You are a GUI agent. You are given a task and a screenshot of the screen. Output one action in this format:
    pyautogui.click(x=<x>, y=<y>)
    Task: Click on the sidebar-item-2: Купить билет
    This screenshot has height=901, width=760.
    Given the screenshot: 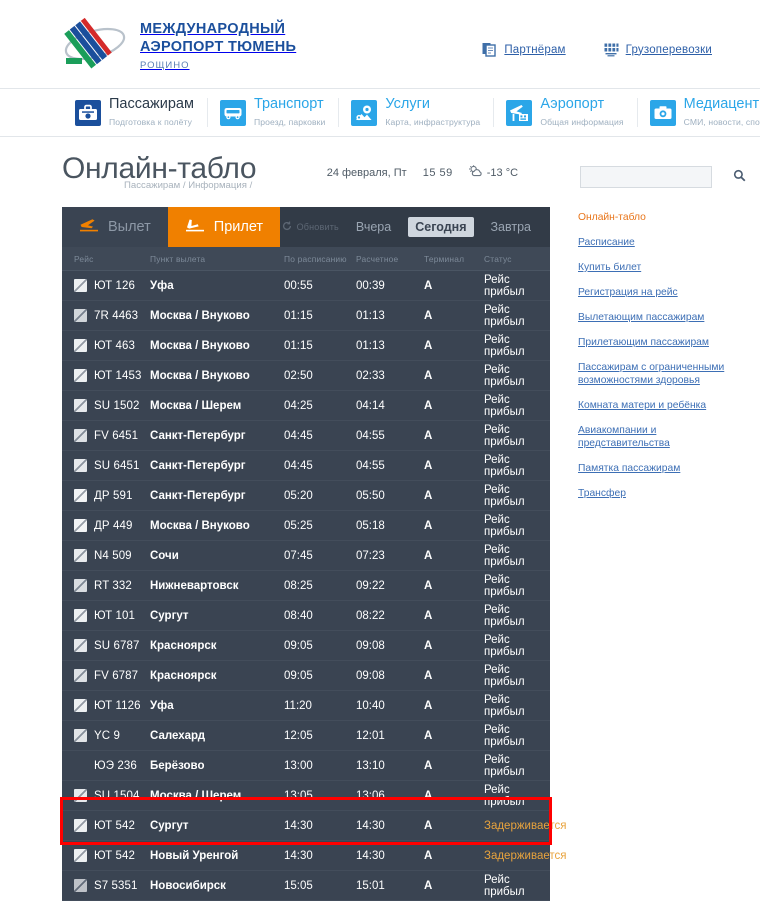 What is the action you would take?
    pyautogui.click(x=653, y=267)
    